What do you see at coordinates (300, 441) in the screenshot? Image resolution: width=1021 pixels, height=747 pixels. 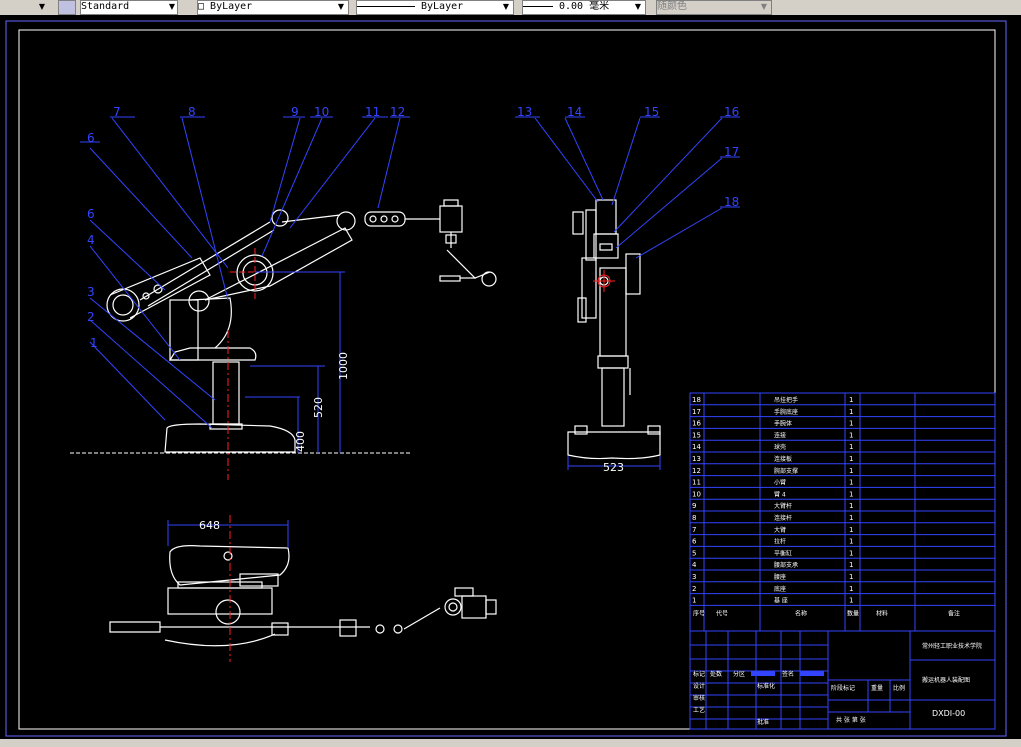 I see `dim-400-label: 400` at bounding box center [300, 441].